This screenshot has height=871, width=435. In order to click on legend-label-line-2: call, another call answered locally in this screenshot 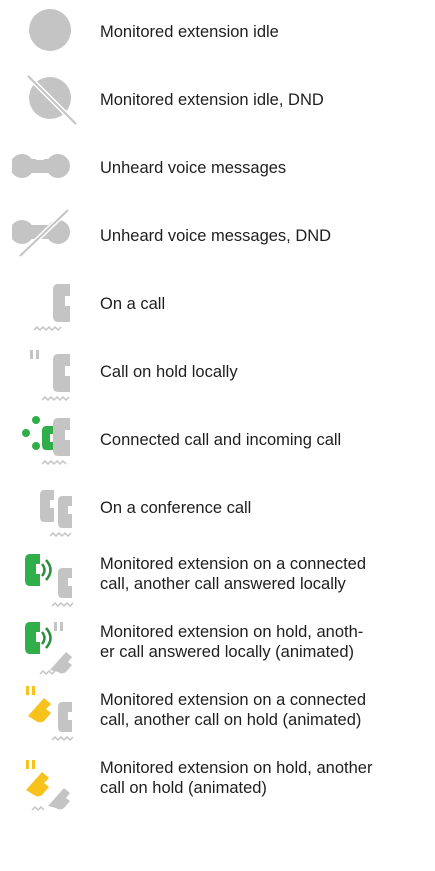, I will do `click(223, 584)`.